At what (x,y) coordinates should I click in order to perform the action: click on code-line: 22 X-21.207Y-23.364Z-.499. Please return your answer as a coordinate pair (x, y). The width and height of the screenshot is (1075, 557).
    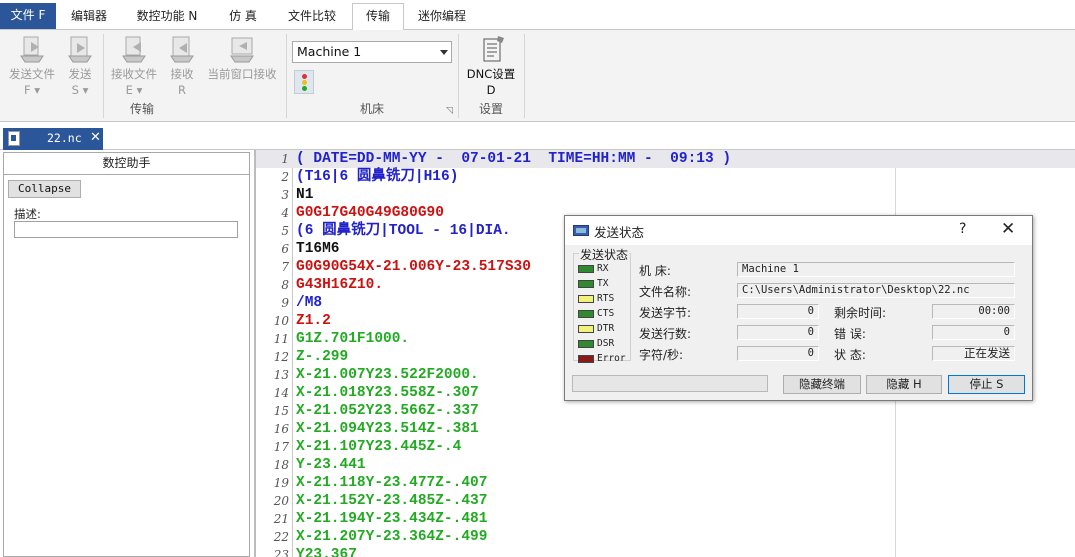
    Looking at the image, I should click on (665, 537).